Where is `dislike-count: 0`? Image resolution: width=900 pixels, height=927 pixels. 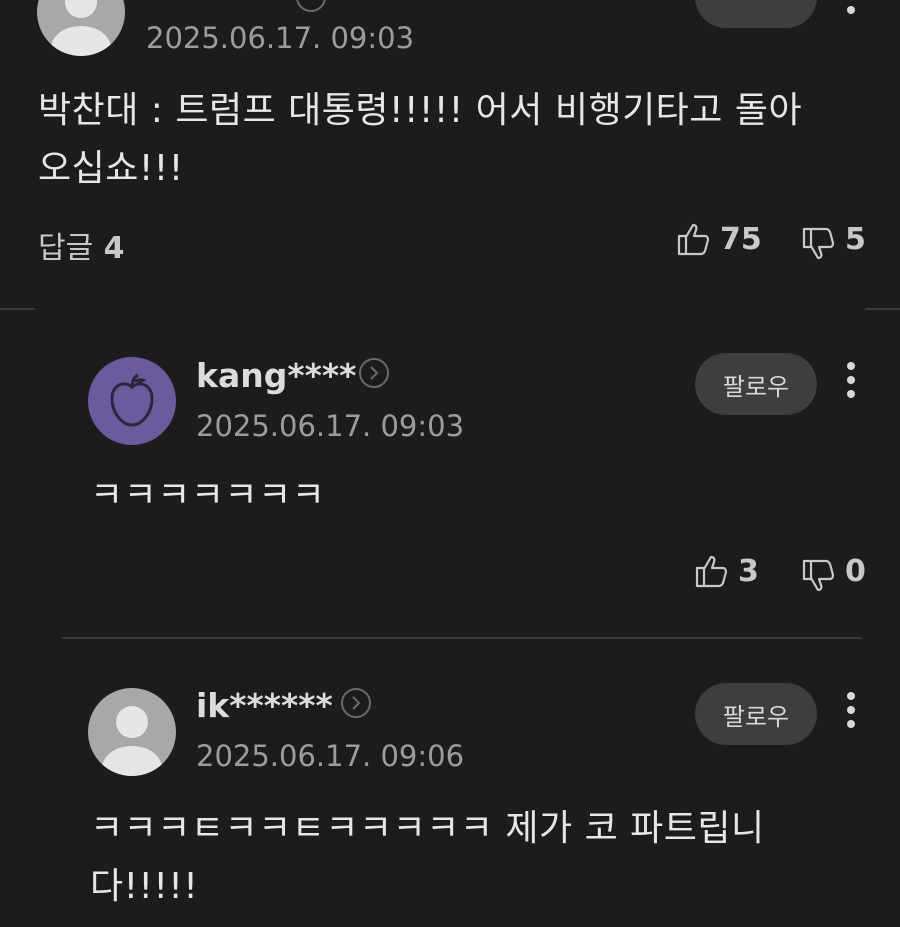 dislike-count: 0 is located at coordinates (855, 571).